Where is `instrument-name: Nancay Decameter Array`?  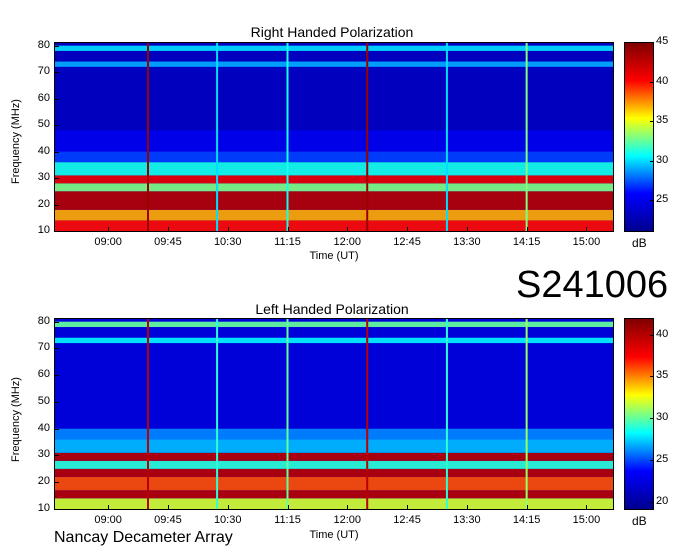
instrument-name: Nancay Decameter Array is located at coordinates (143, 537).